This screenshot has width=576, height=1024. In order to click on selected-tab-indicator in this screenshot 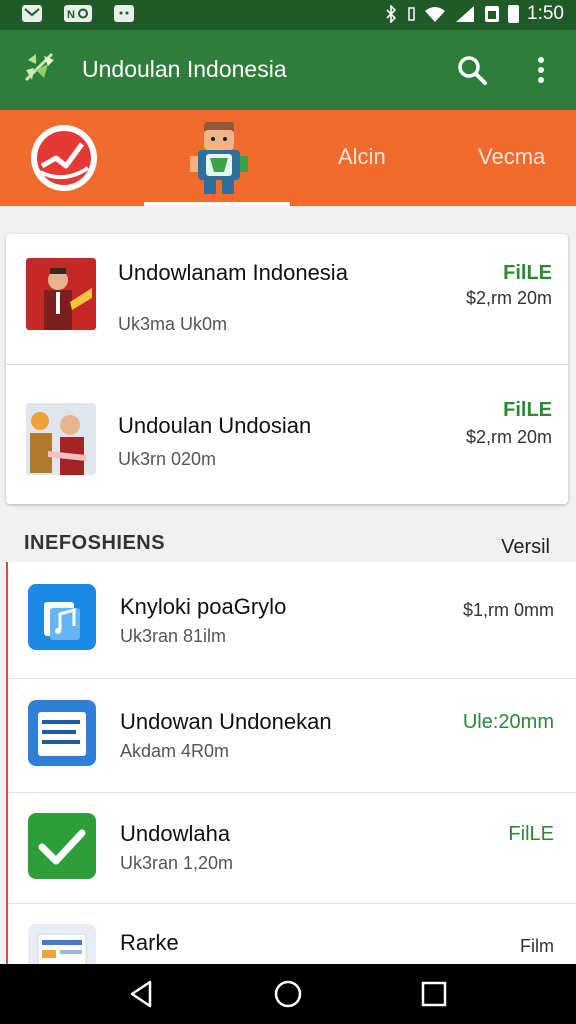, I will do `click(217, 204)`.